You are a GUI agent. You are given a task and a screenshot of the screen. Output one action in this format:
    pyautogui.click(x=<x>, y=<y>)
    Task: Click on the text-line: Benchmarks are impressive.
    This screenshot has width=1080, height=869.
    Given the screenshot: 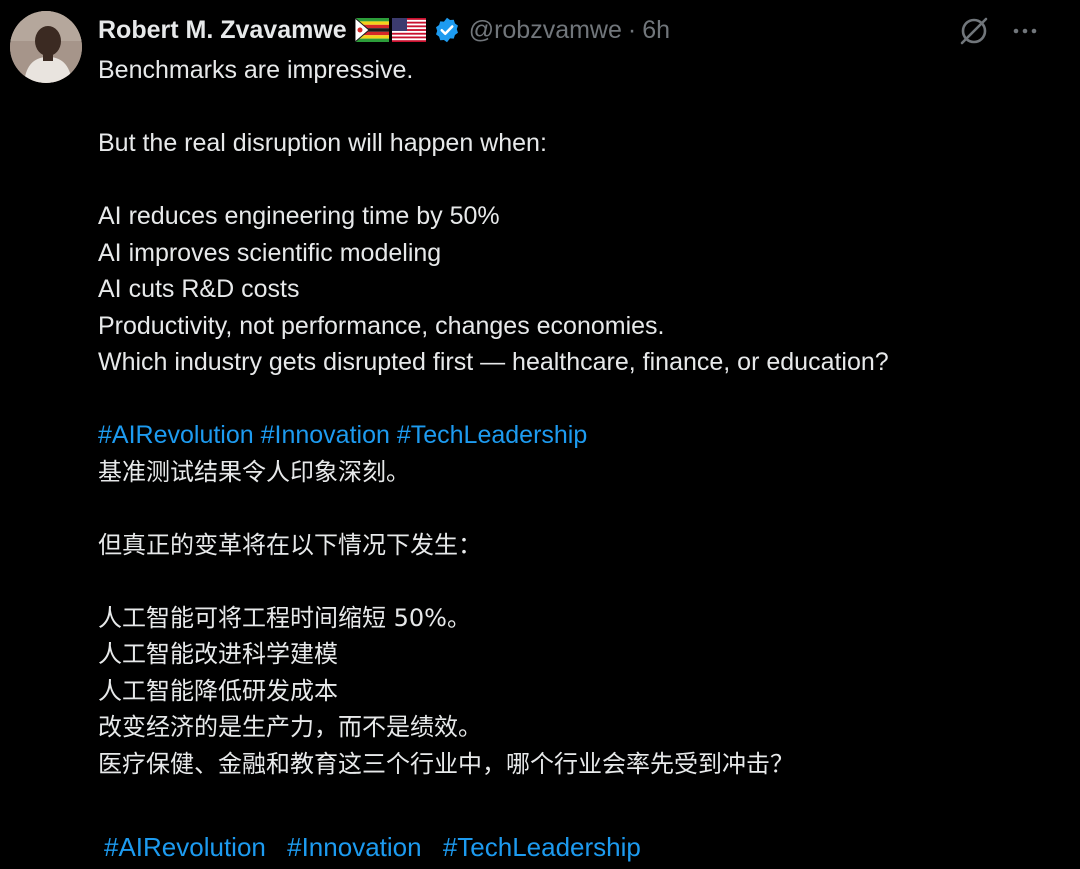 What is the action you would take?
    pyautogui.click(x=256, y=70)
    